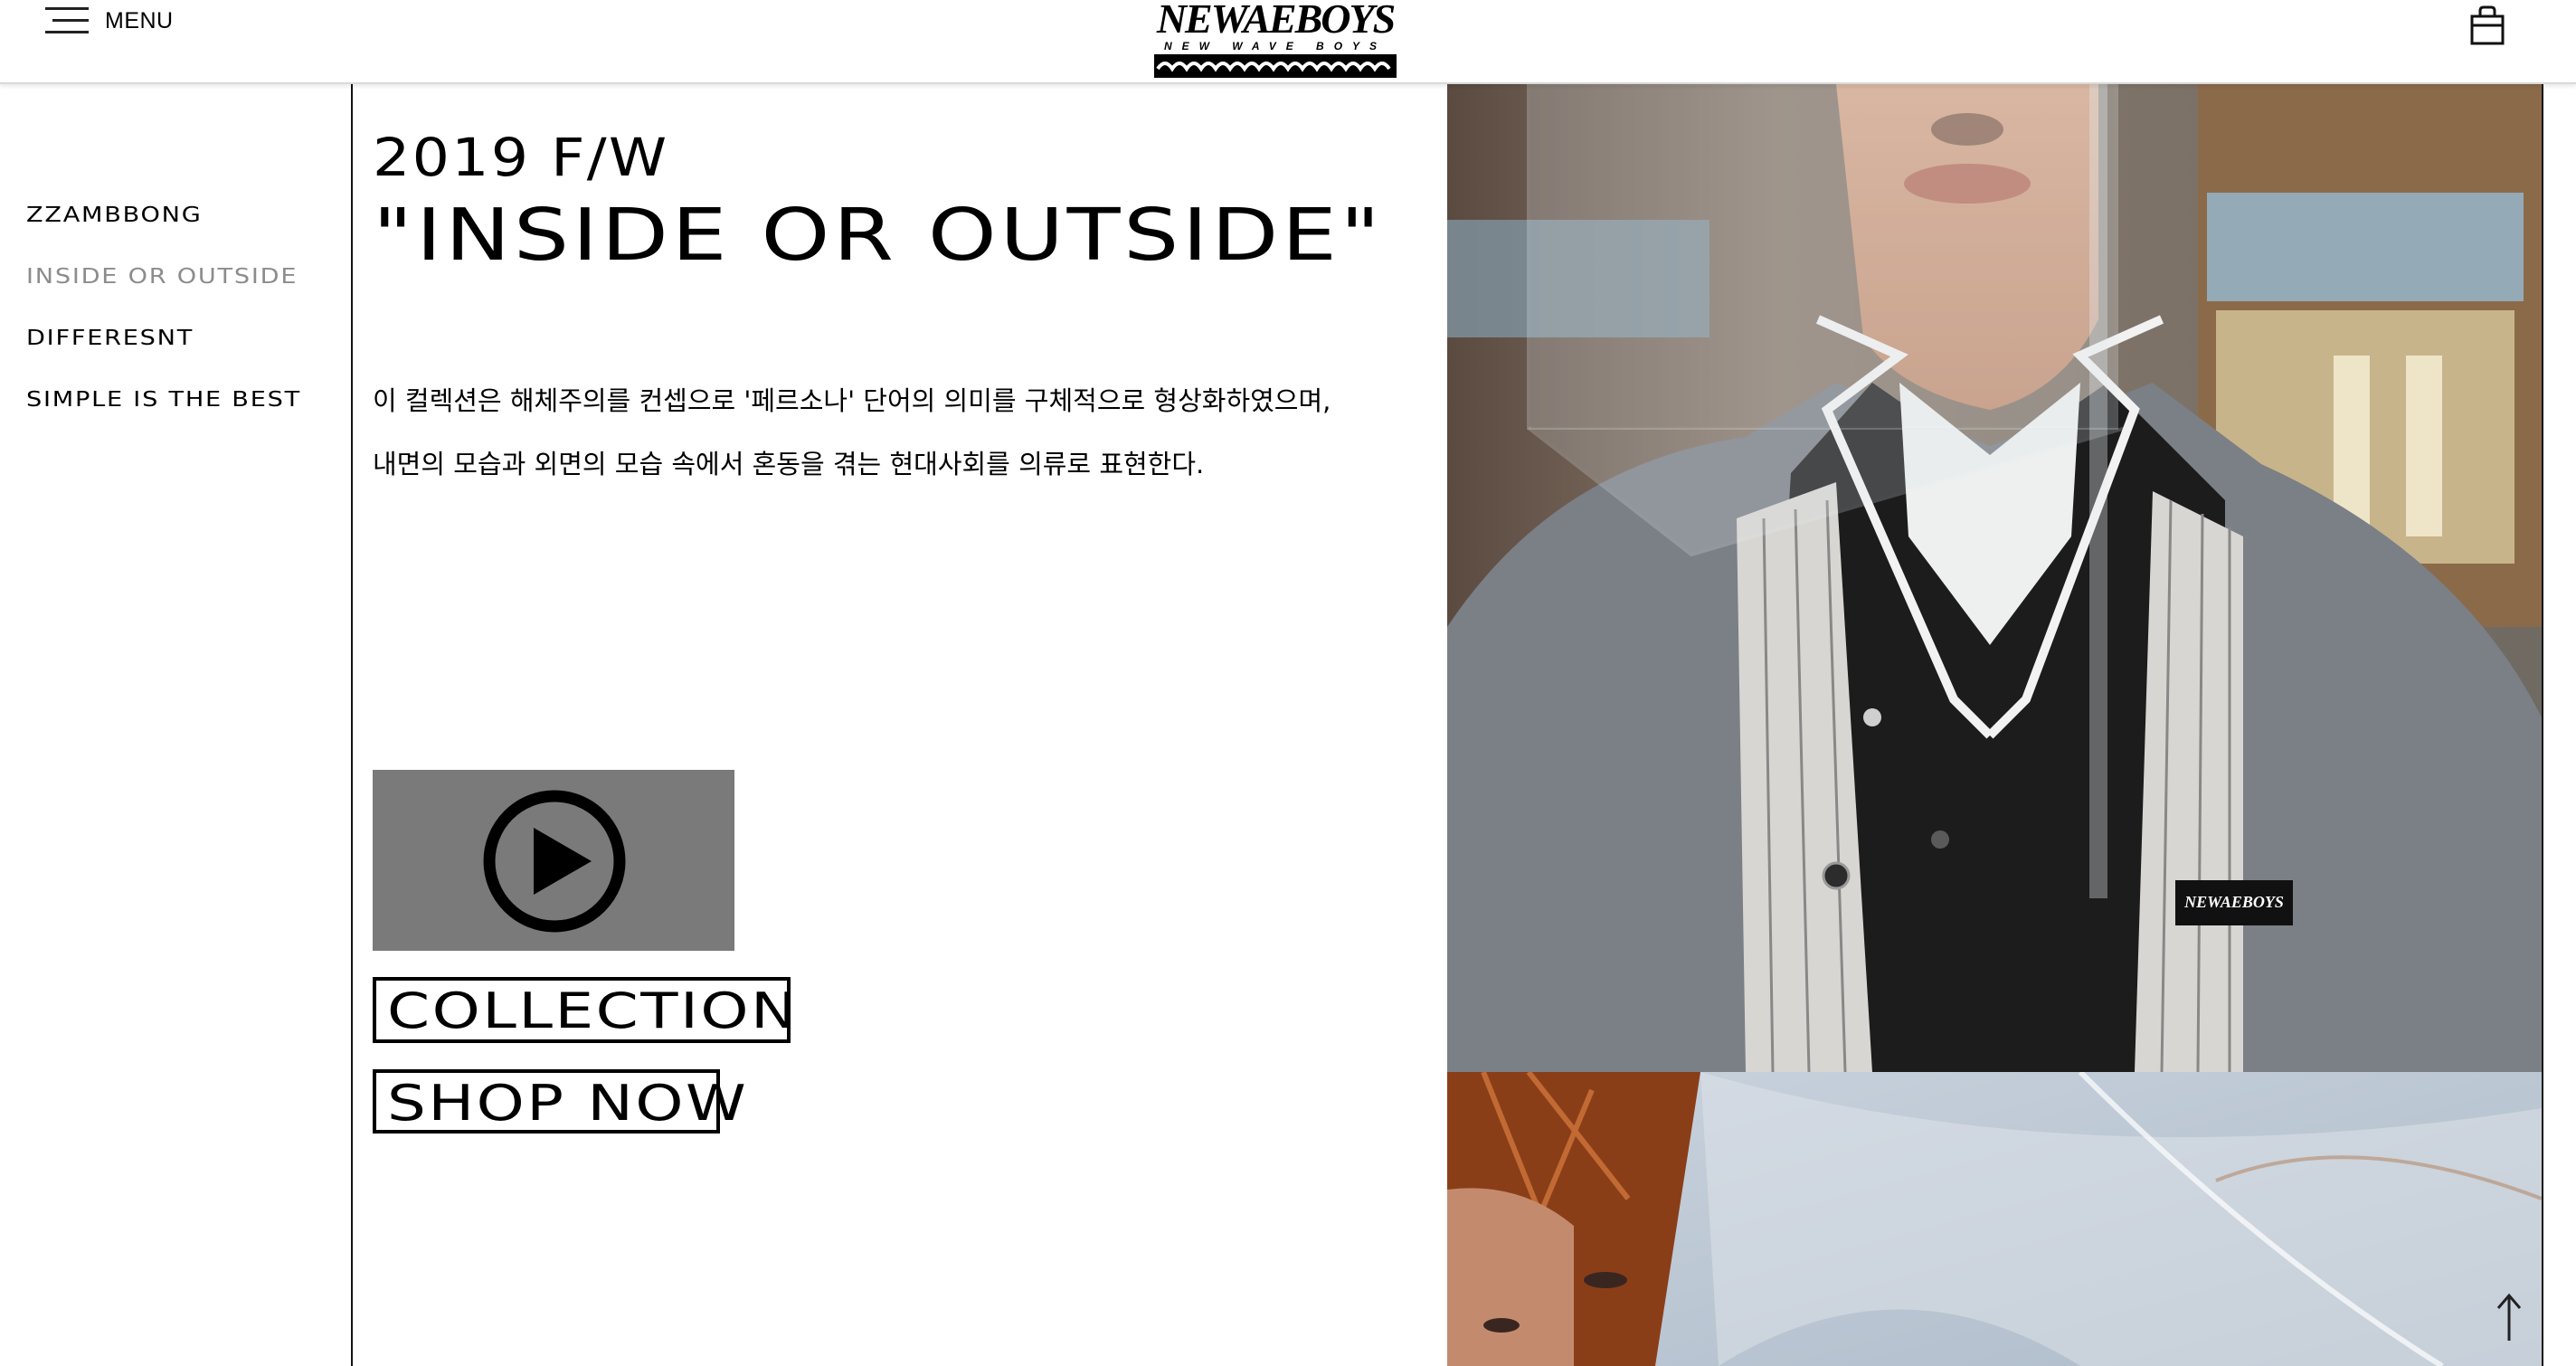 The height and width of the screenshot is (1366, 2576). I want to click on site-header: MENU NEWAEBOYS NEW WAVE BOYS, so click(1288, 42).